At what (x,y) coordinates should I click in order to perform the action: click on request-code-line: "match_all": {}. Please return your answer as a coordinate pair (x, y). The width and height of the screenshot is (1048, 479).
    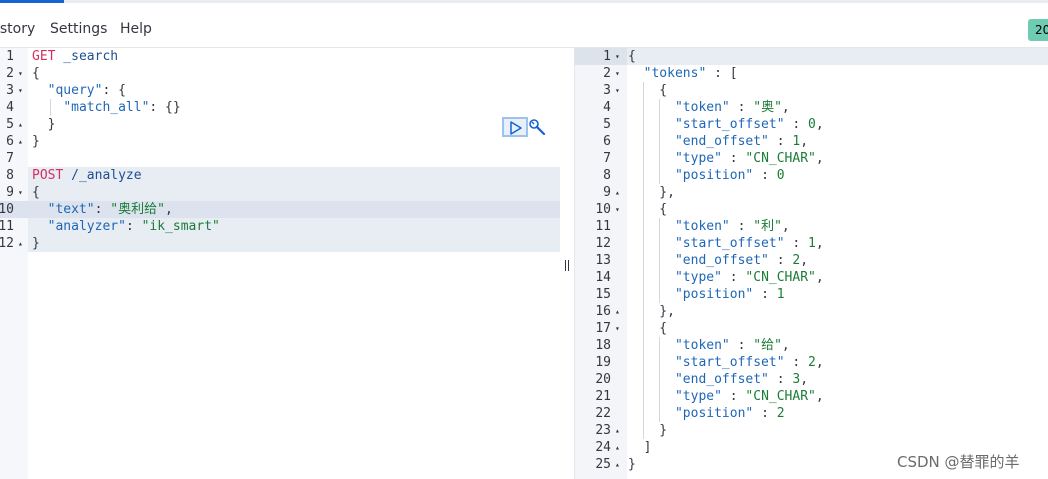
    Looking at the image, I should click on (106, 107).